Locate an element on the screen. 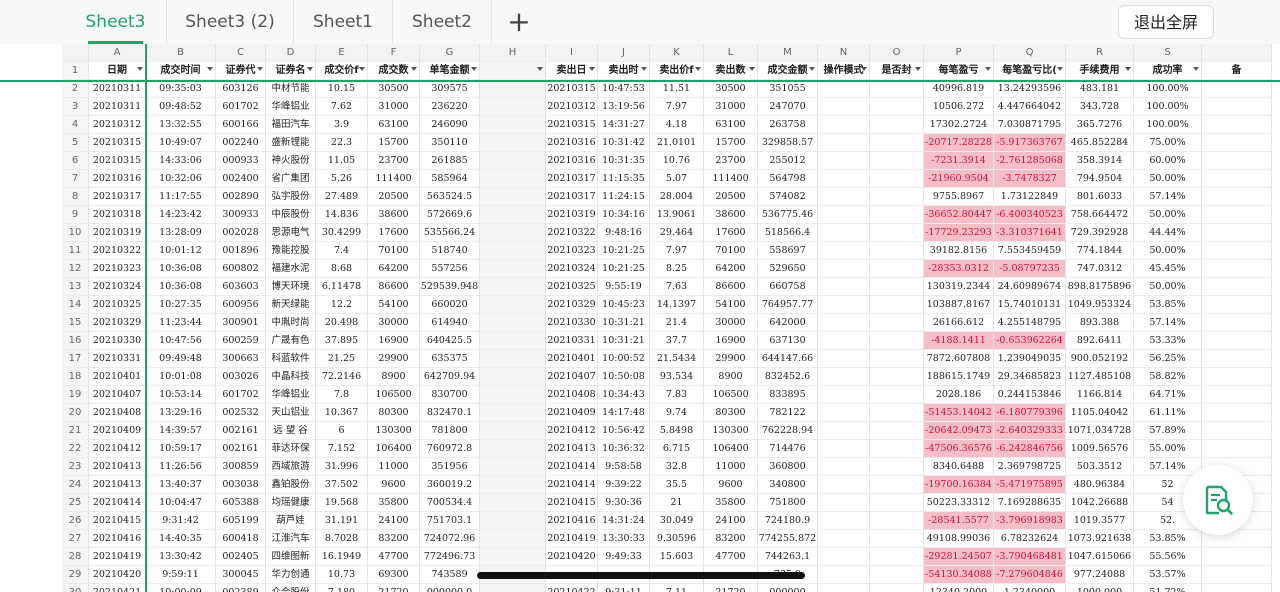  data-cell: 003038 is located at coordinates (240, 485).